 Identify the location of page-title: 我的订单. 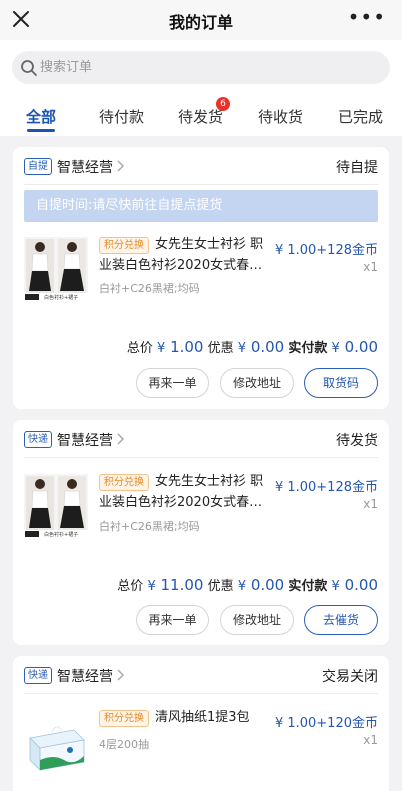
(200, 22).